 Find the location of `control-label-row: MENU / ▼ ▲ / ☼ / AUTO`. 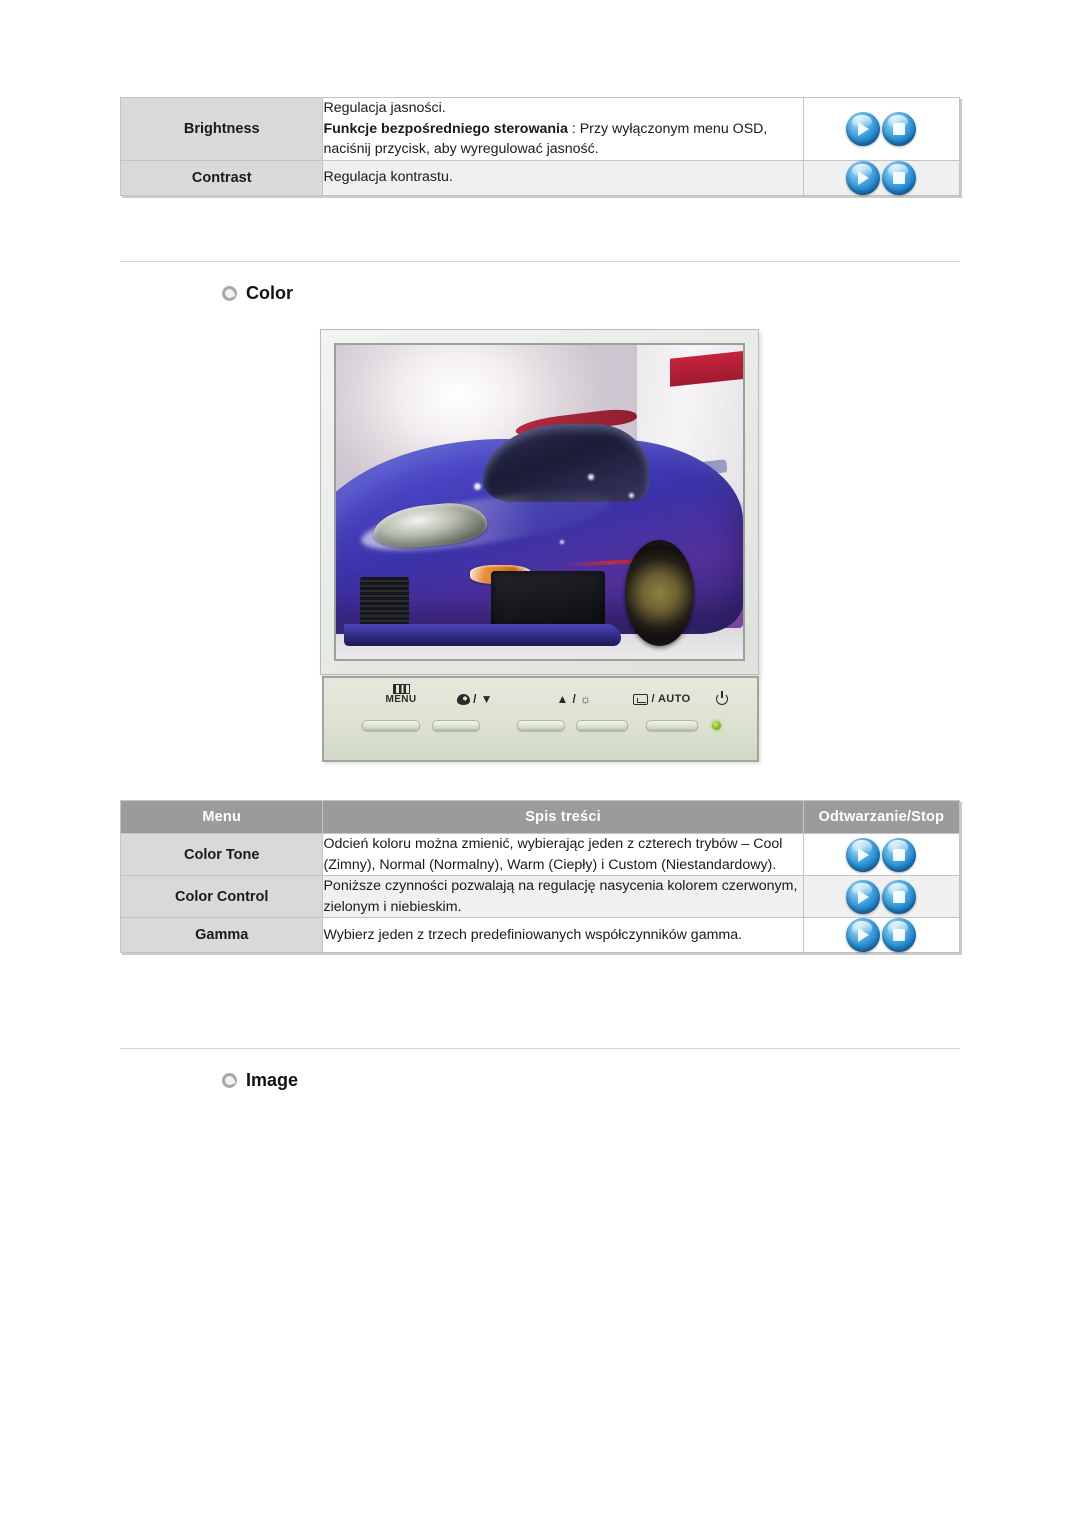

control-label-row: MENU / ▼ ▲ / ☼ / AUTO is located at coordinates (540, 699).